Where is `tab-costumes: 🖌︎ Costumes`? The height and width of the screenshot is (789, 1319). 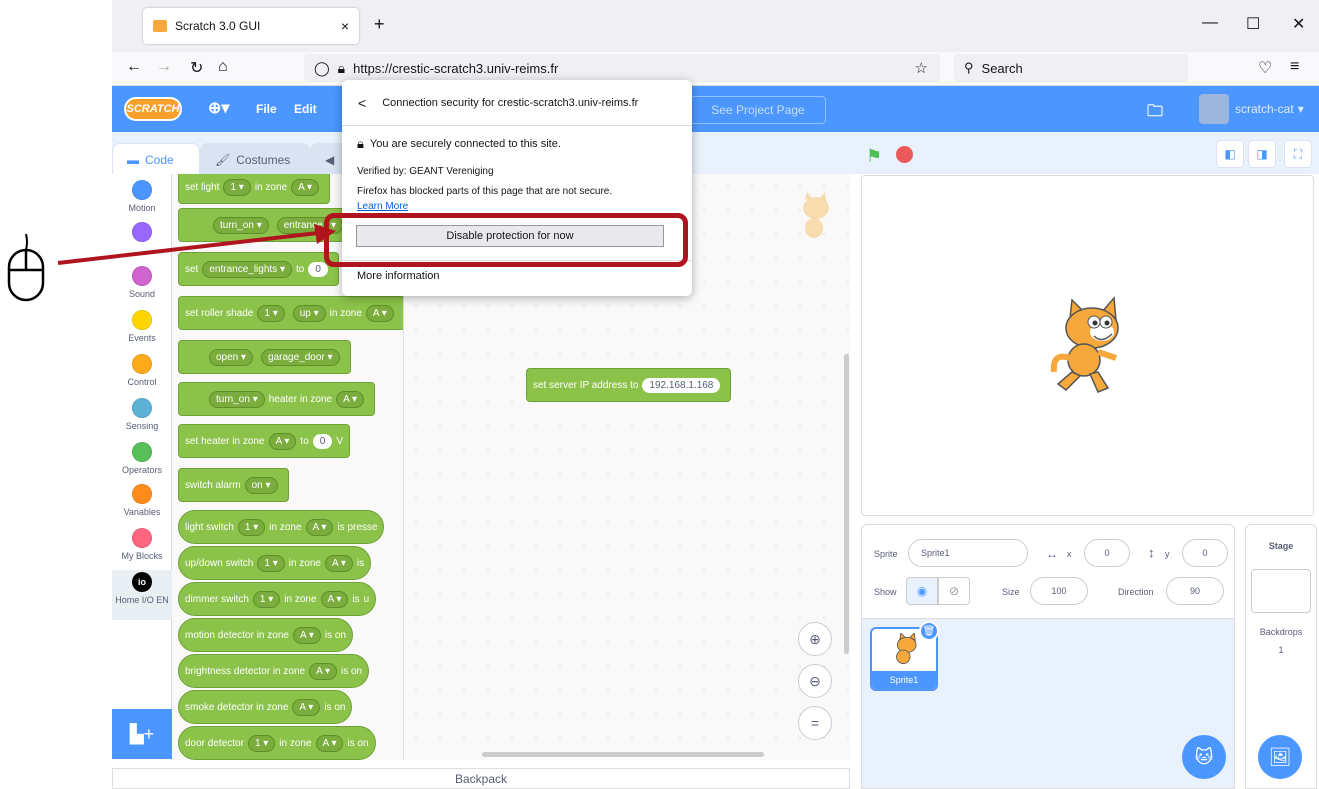
tab-costumes: 🖌︎ Costumes is located at coordinates (255, 159).